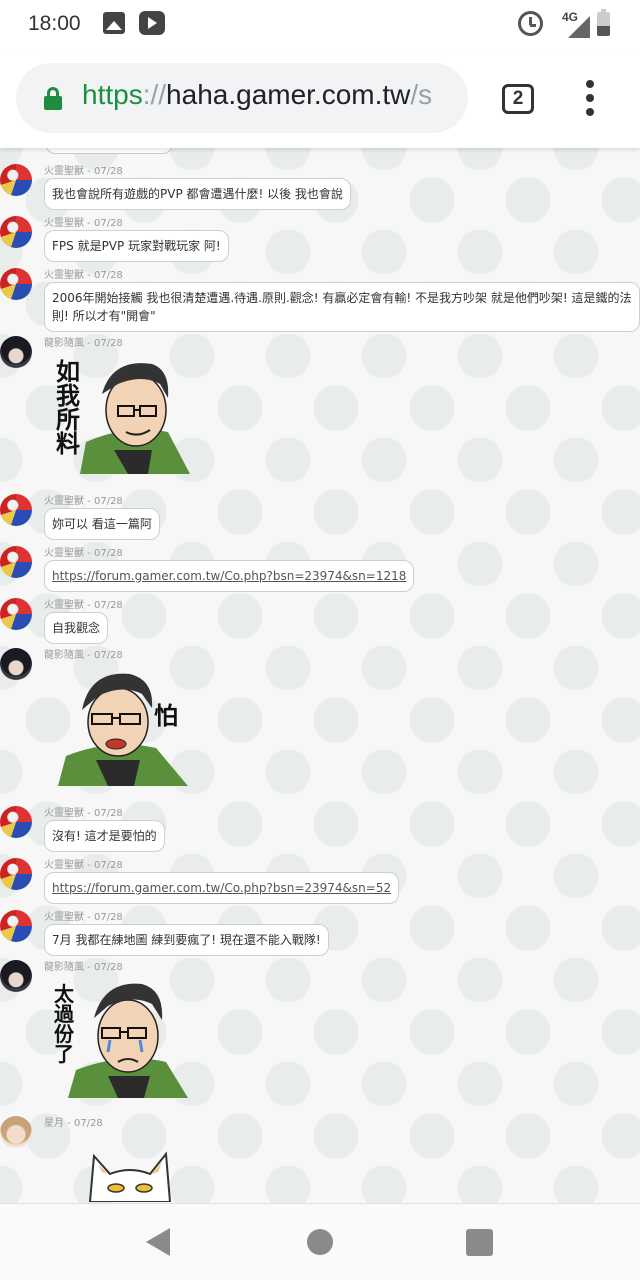  I want to click on status-time: 18:00, so click(54, 23).